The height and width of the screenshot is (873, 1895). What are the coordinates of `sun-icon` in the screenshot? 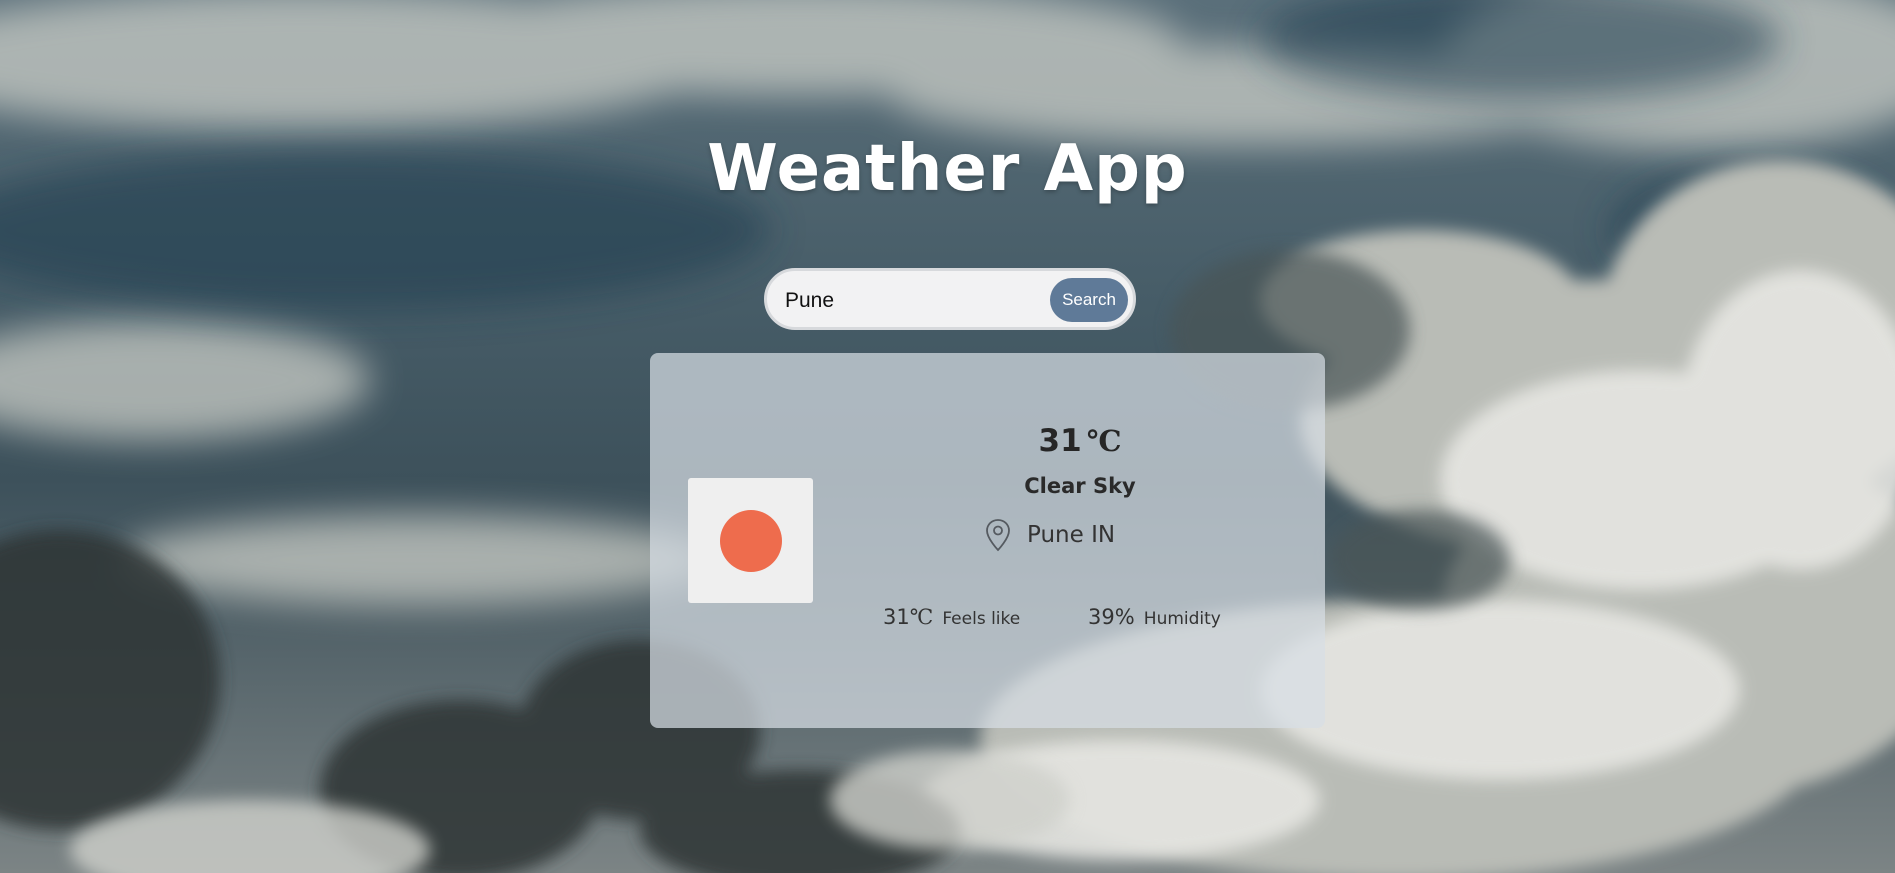 It's located at (751, 541).